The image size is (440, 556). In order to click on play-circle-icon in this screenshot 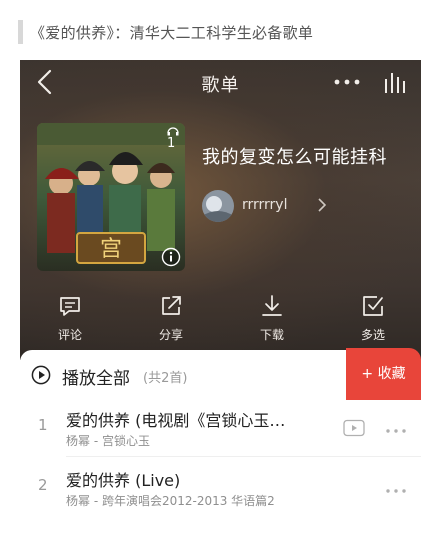, I will do `click(41, 375)`.